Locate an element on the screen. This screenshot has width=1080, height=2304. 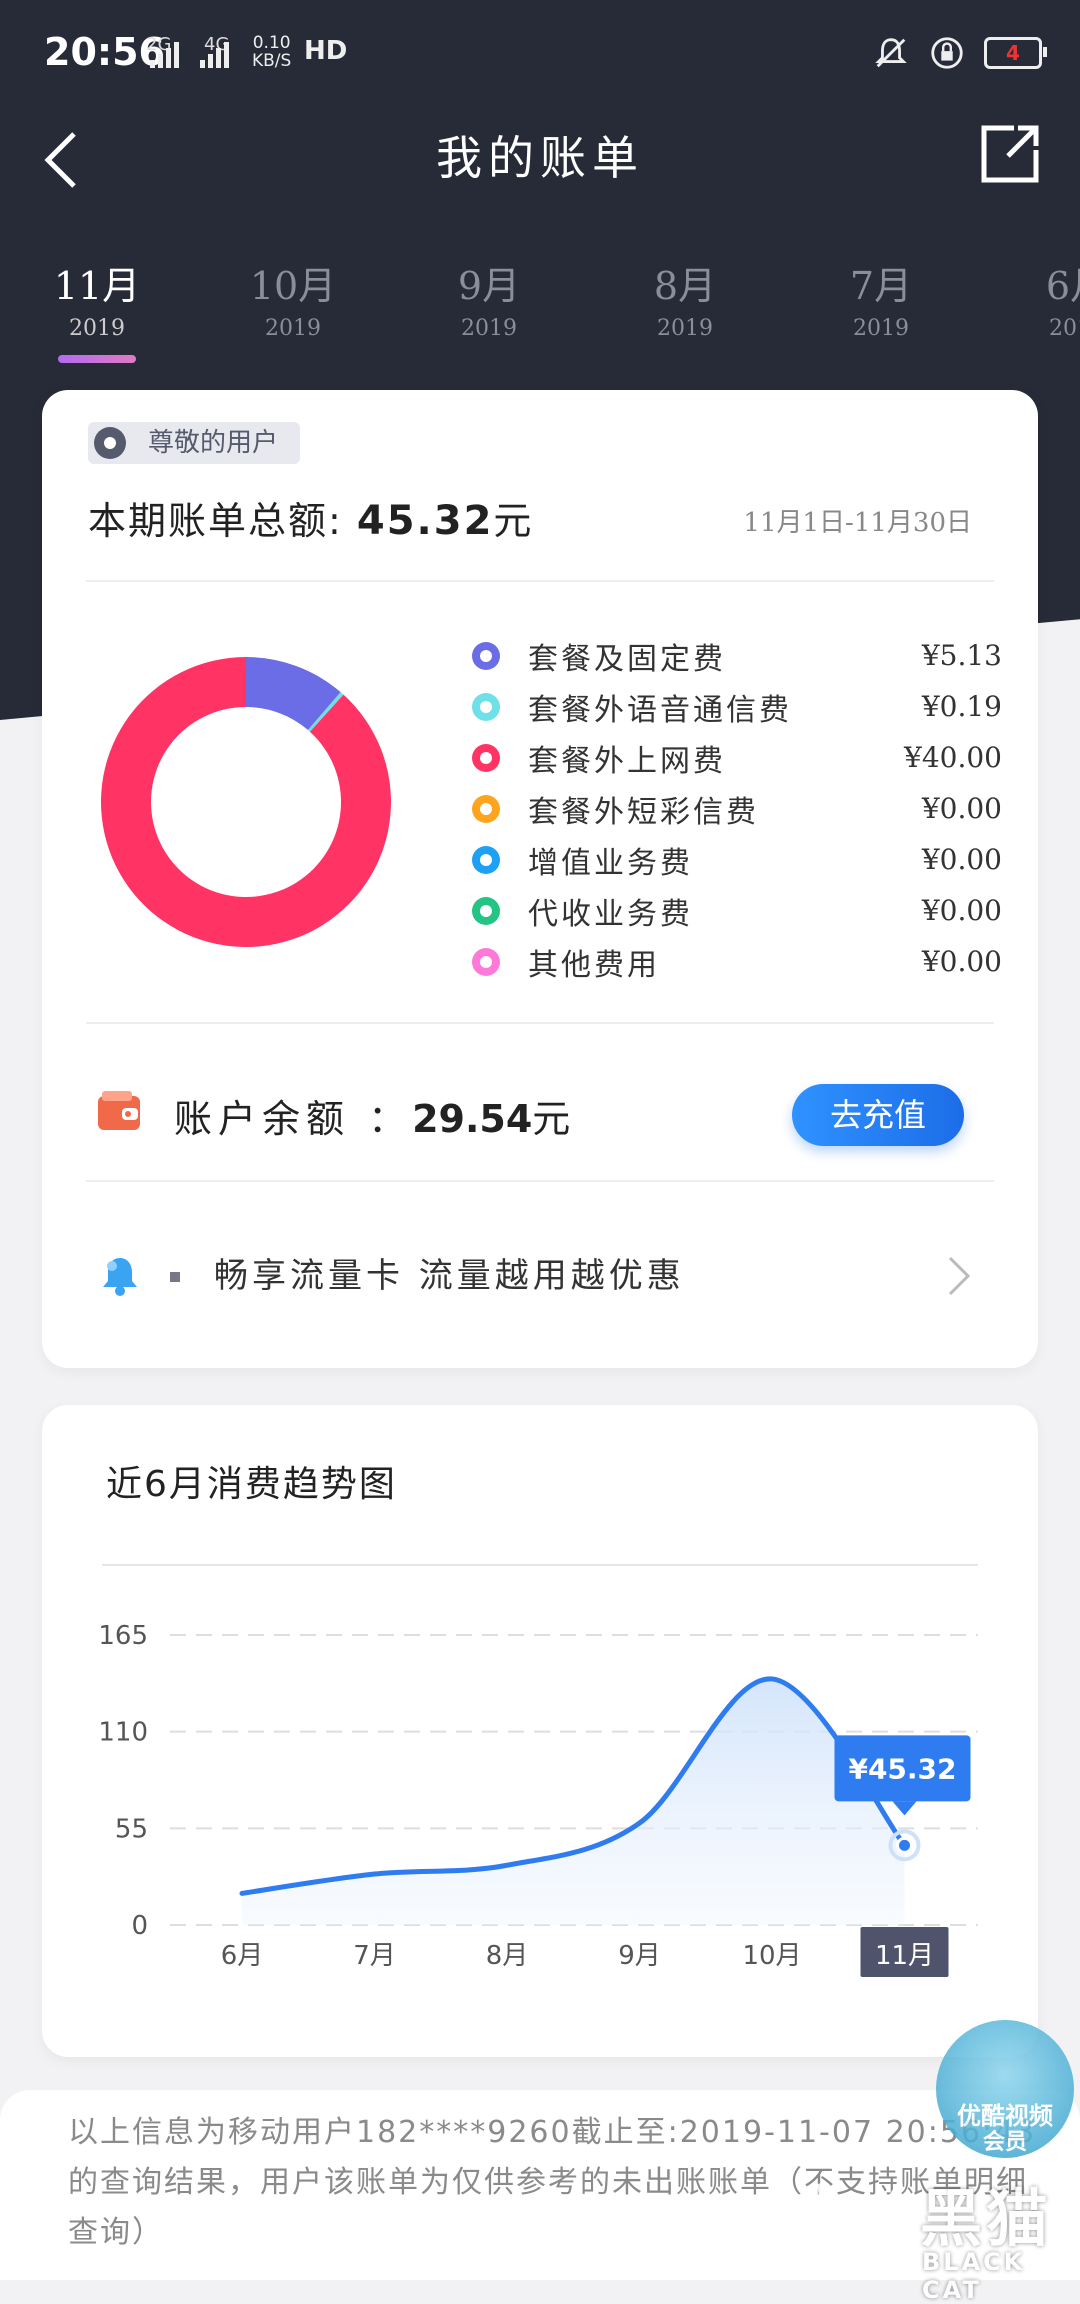
legend-label: 增值业务费 is located at coordinates (725, 860).